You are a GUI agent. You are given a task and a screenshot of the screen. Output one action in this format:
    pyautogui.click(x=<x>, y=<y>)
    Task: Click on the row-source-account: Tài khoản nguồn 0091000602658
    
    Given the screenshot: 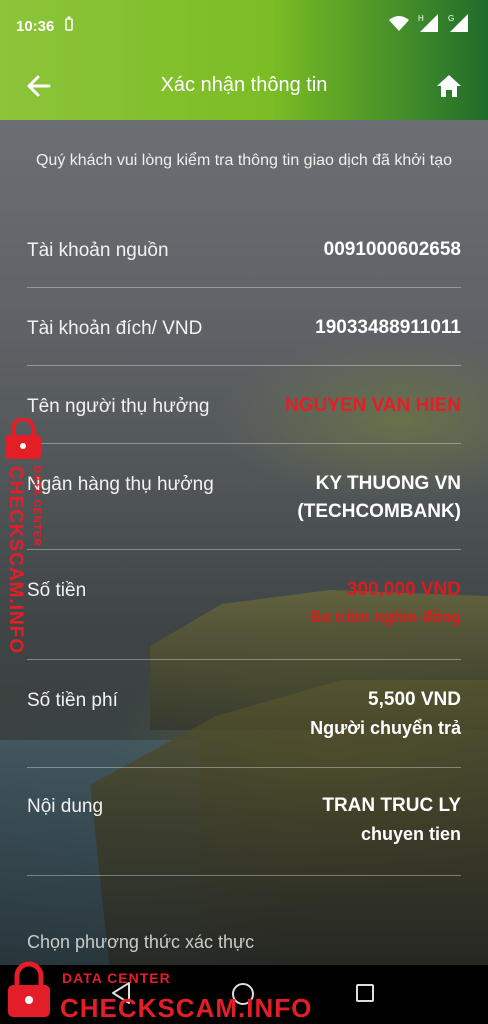 What is the action you would take?
    pyautogui.click(x=244, y=248)
    